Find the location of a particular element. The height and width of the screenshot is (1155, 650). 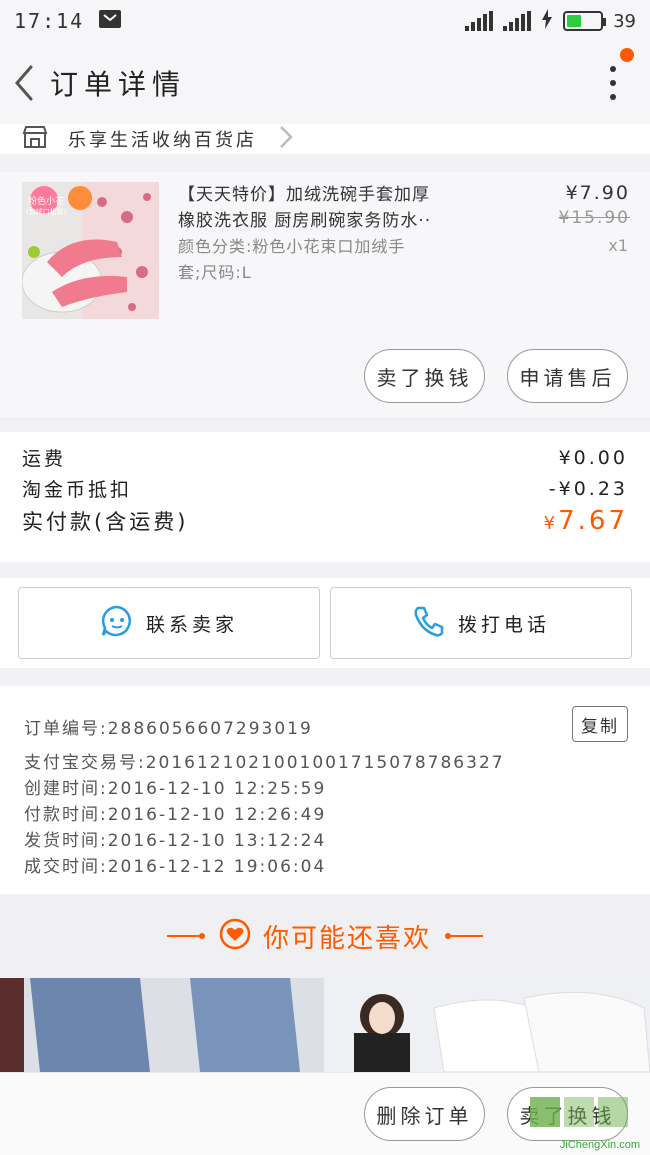

product-quantity: x1 is located at coordinates (618, 245).